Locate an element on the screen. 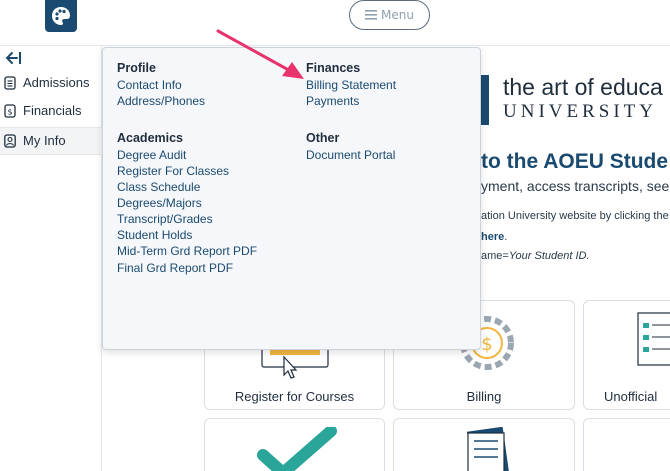 This screenshot has height=471, width=670. username-hint-prefix: ame= is located at coordinates (495, 256).